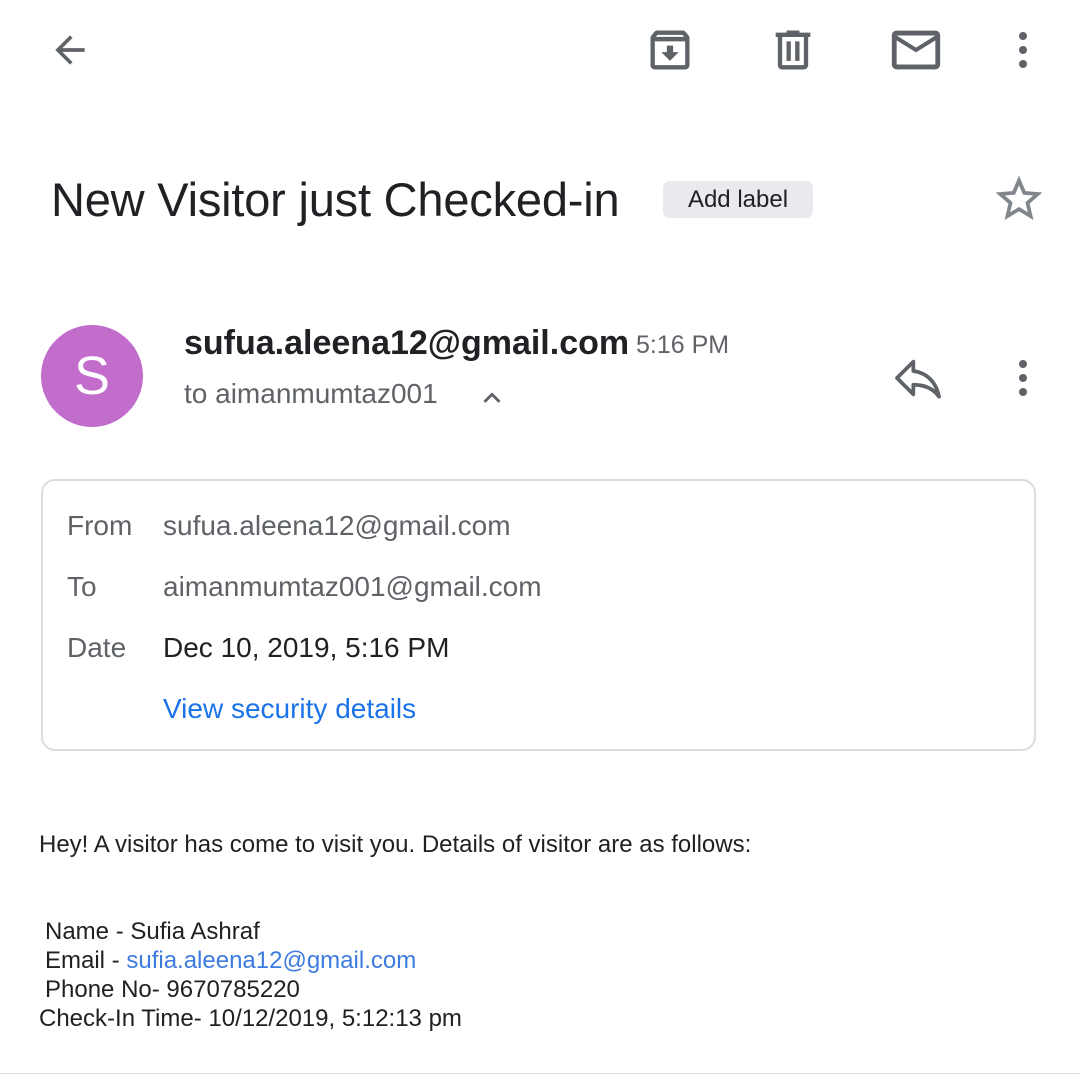 The image size is (1080, 1082). What do you see at coordinates (100, 525) in the screenshot?
I see `from-label: From` at bounding box center [100, 525].